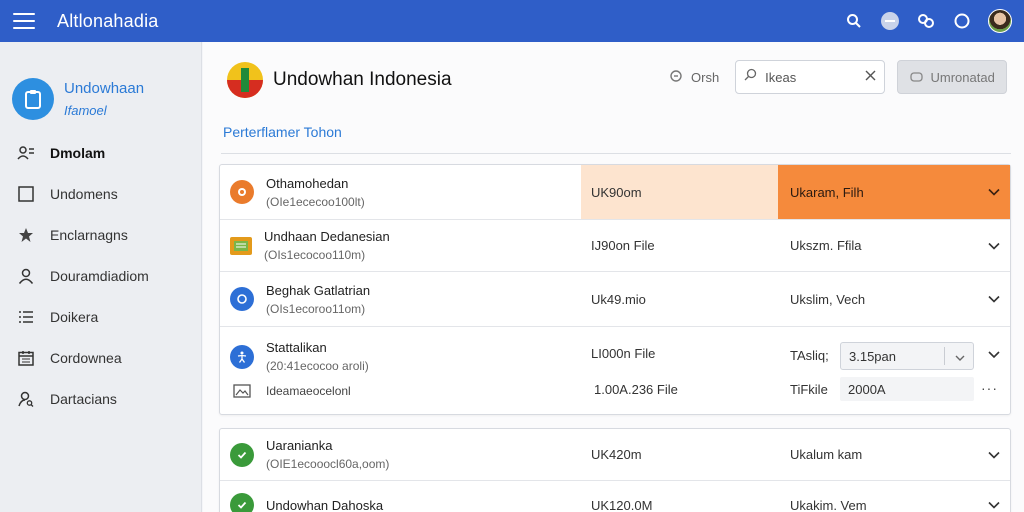 The height and width of the screenshot is (512, 1024). I want to click on apps-icon, so click(926, 21).